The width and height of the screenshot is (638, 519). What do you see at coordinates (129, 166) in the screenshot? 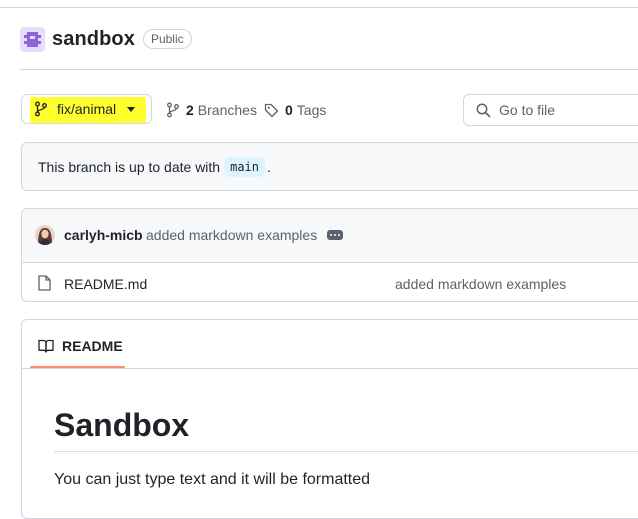
I see `status-text: This branch is up to date with` at bounding box center [129, 166].